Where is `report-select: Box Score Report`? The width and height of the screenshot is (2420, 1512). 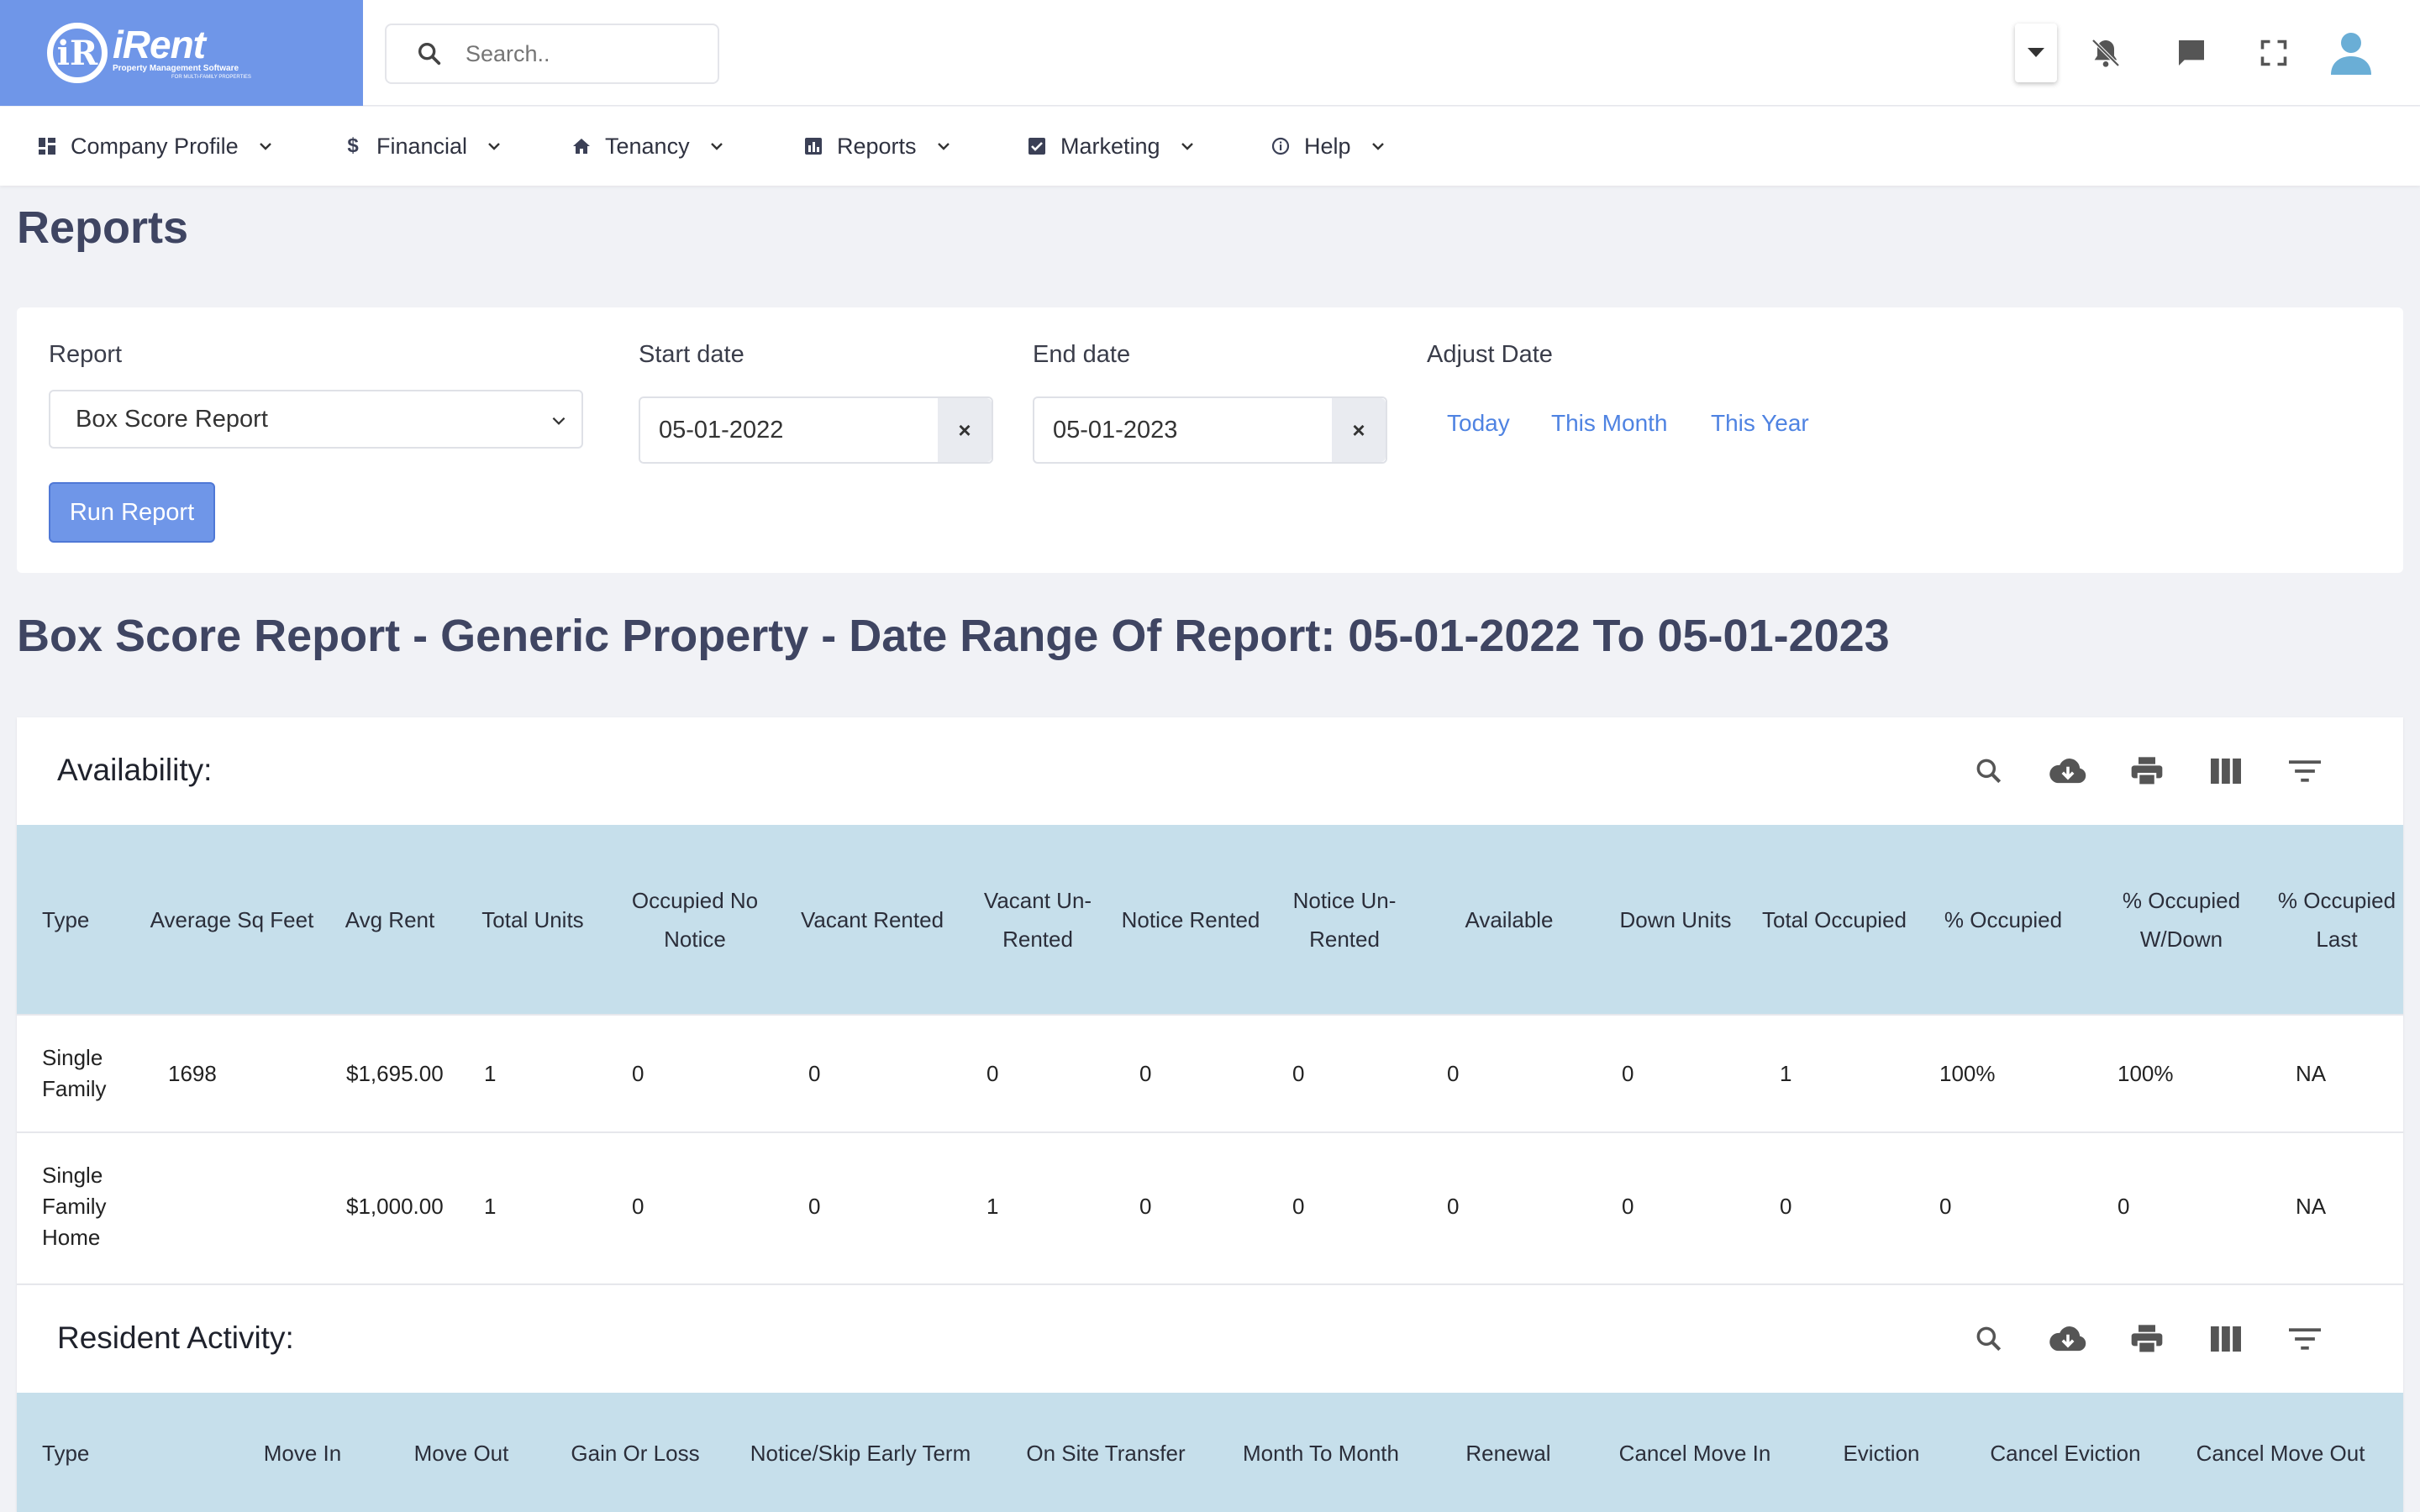 report-select: Box Score Report is located at coordinates (316, 419).